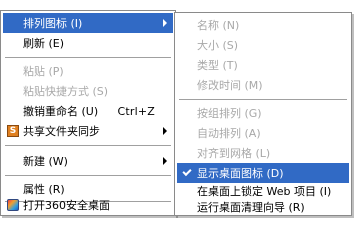  I want to click on submenu-item-desktop-cleanup-wizard: 运行桌面清理向导 (R), so click(263, 207).